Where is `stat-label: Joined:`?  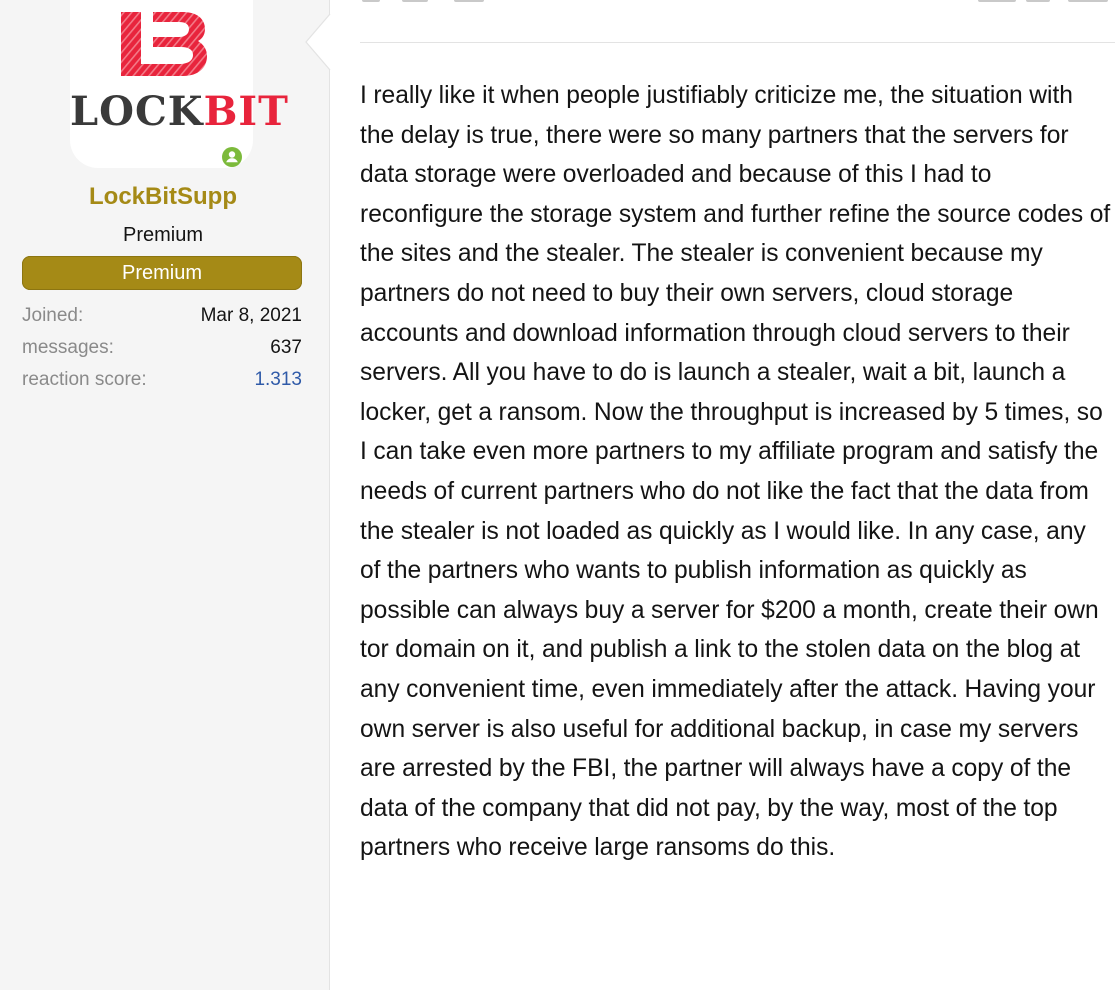 stat-label: Joined: is located at coordinates (53, 315).